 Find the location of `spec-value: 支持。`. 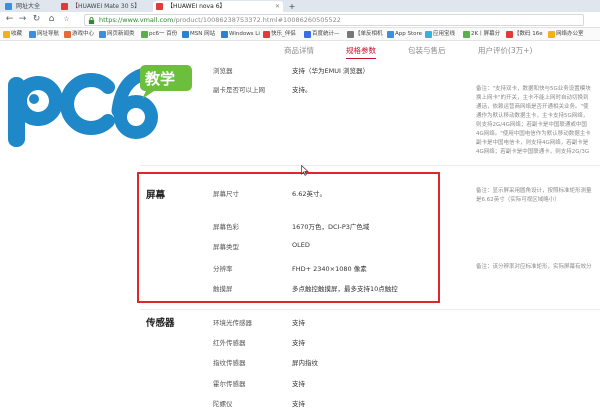

spec-value: 支持。 is located at coordinates (302, 90).